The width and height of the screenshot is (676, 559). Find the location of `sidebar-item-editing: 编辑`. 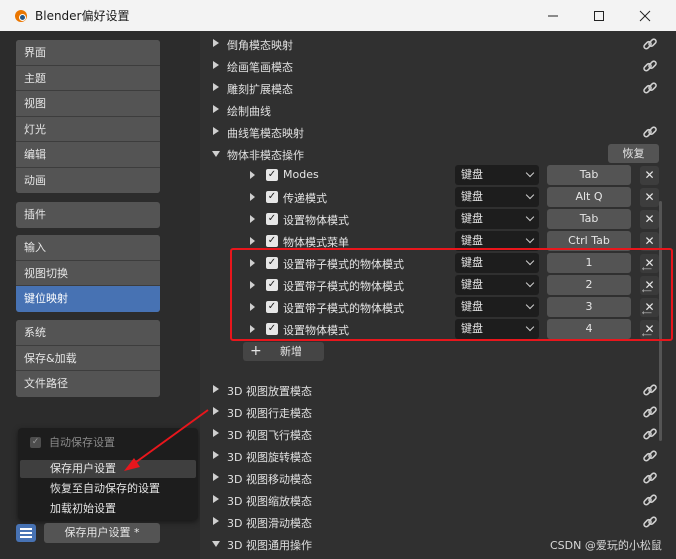

sidebar-item-editing: 编辑 is located at coordinates (88, 155).